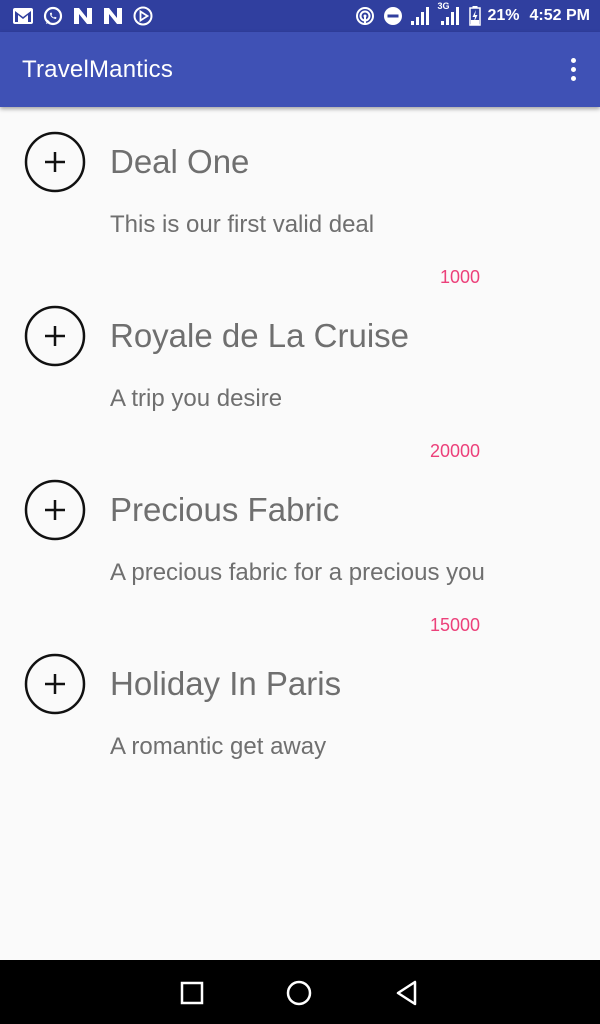  Describe the element at coordinates (300, 16) in the screenshot. I see `status-bar: 3G 21% 4:52 PM` at that location.